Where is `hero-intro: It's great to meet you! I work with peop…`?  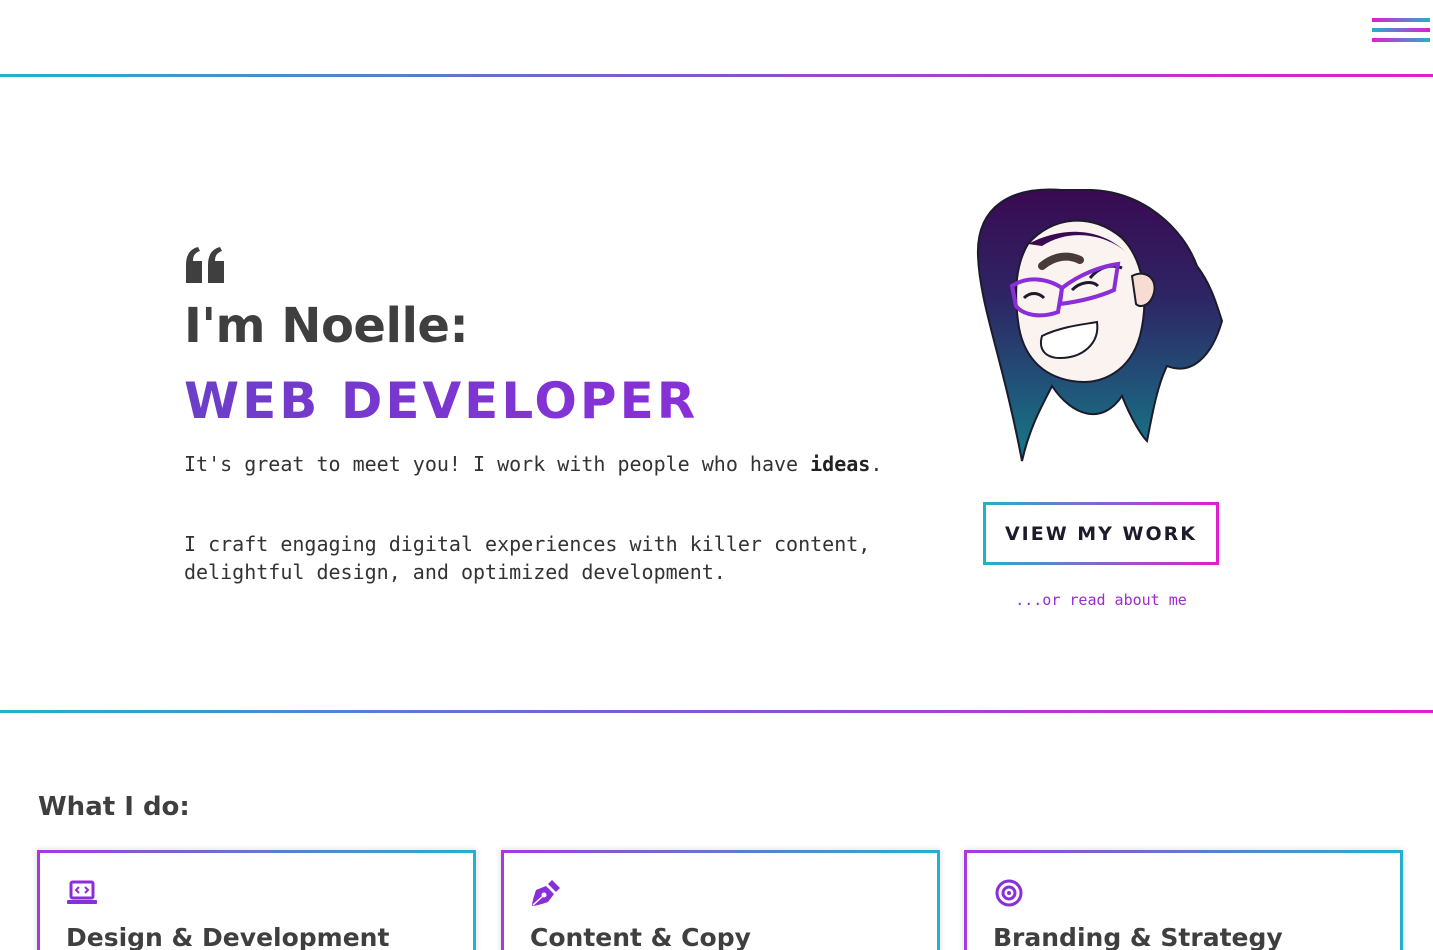
hero-intro: It's great to meet you! I work with peop… is located at coordinates (554, 464).